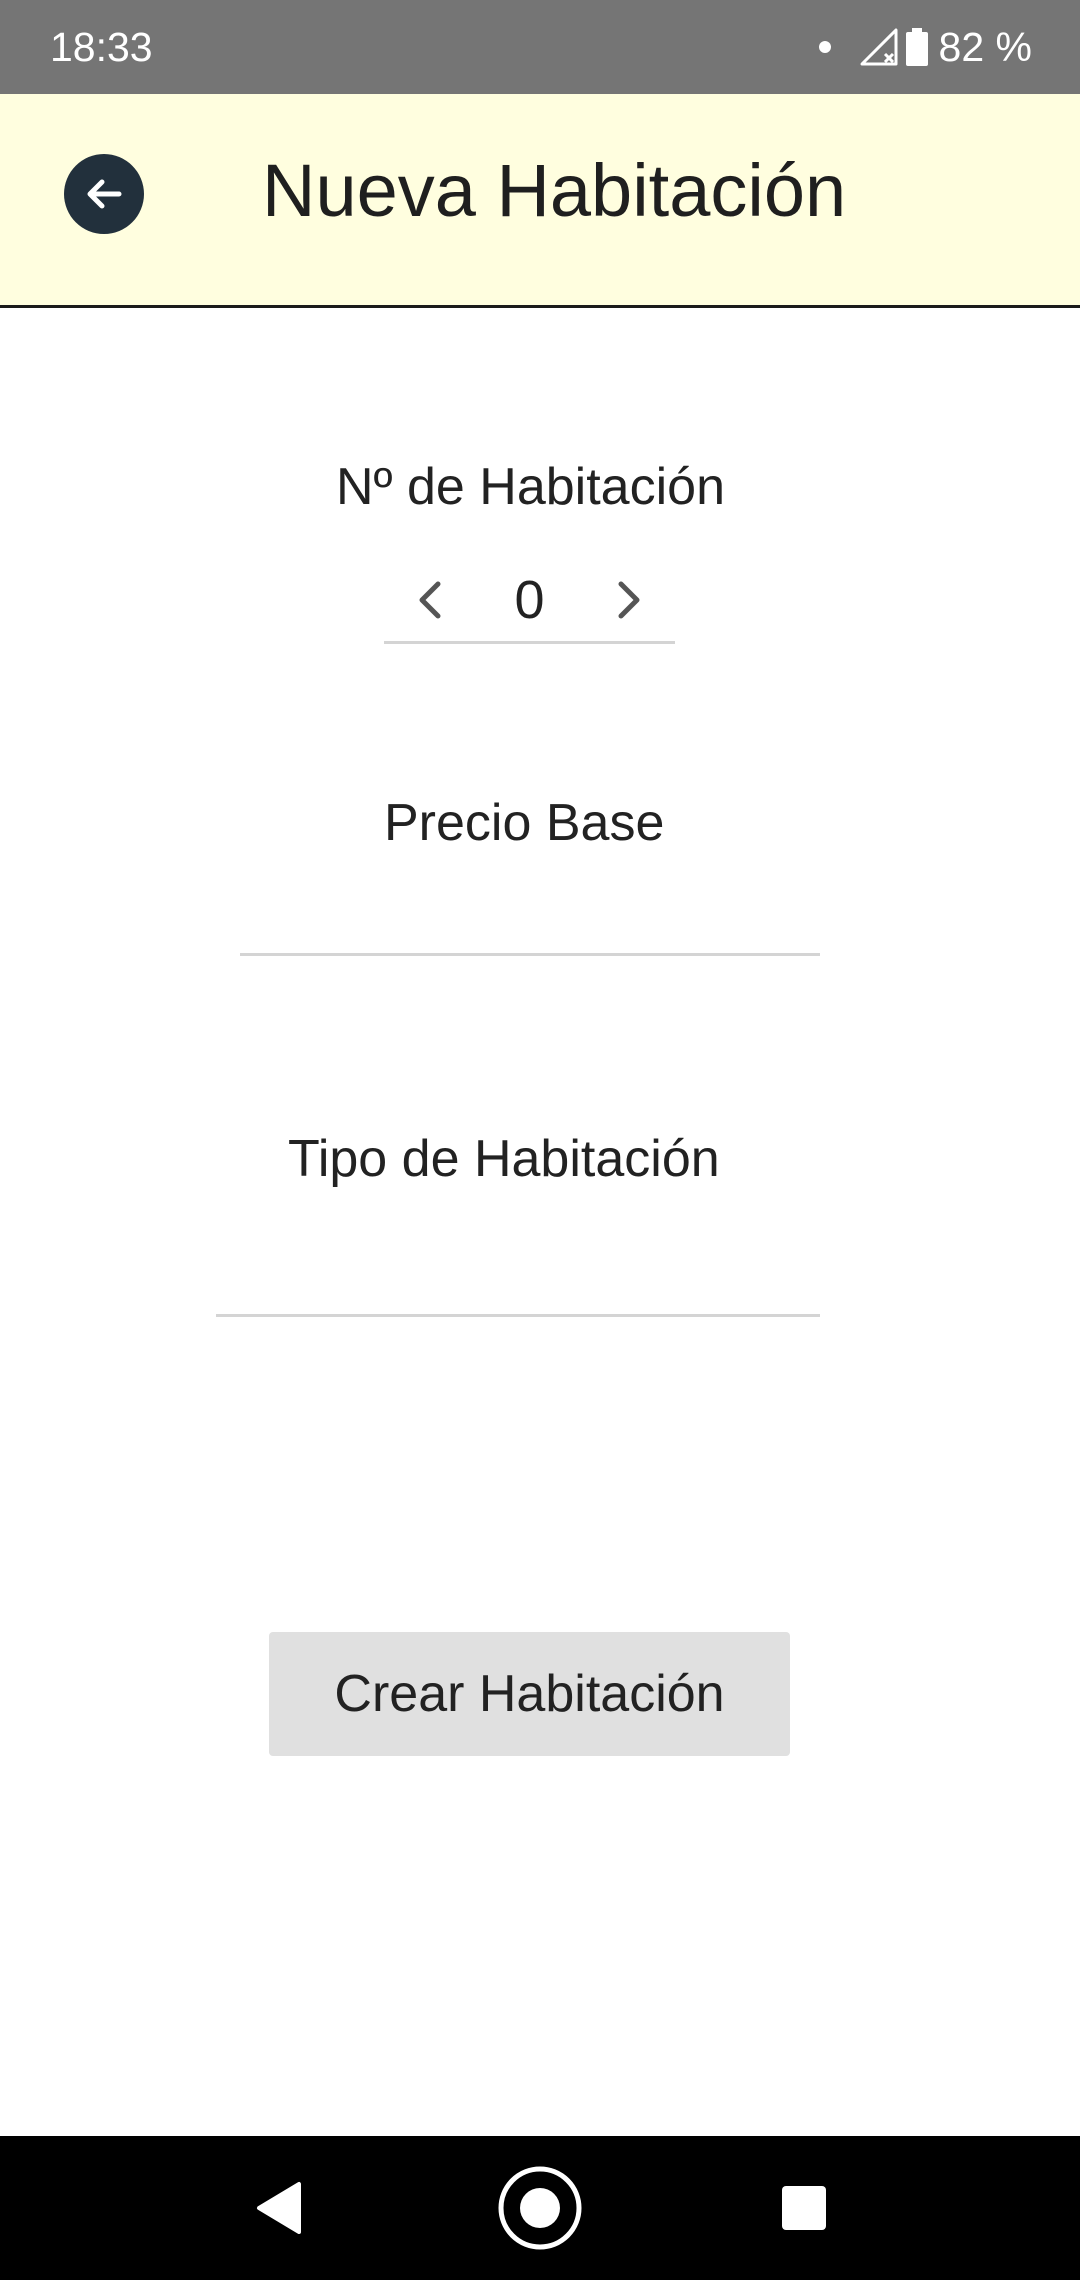  I want to click on base-price-input, so click(530, 920).